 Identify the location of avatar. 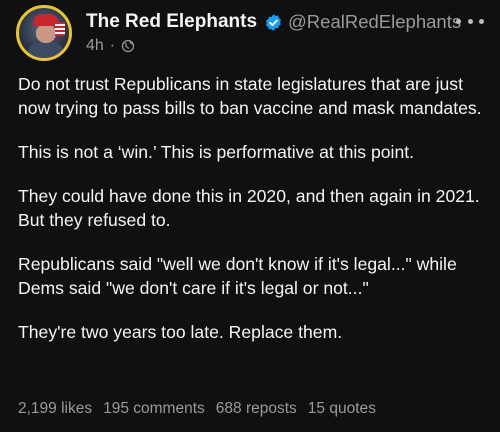
(44, 33).